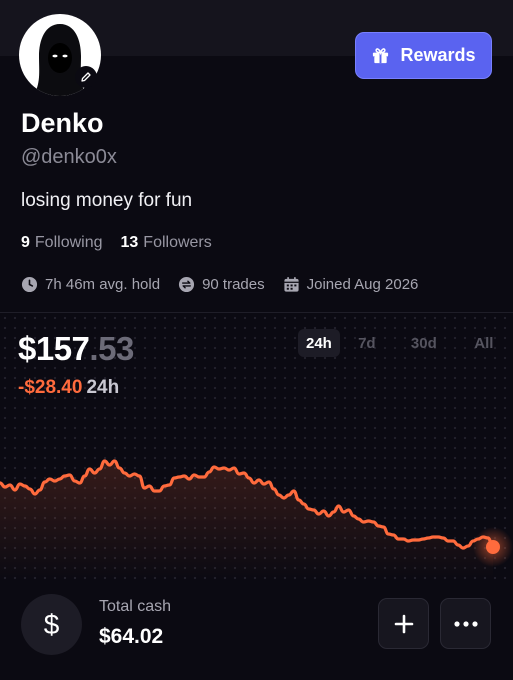 The height and width of the screenshot is (680, 513). What do you see at coordinates (187, 284) in the screenshot?
I see `swap-icon` at bounding box center [187, 284].